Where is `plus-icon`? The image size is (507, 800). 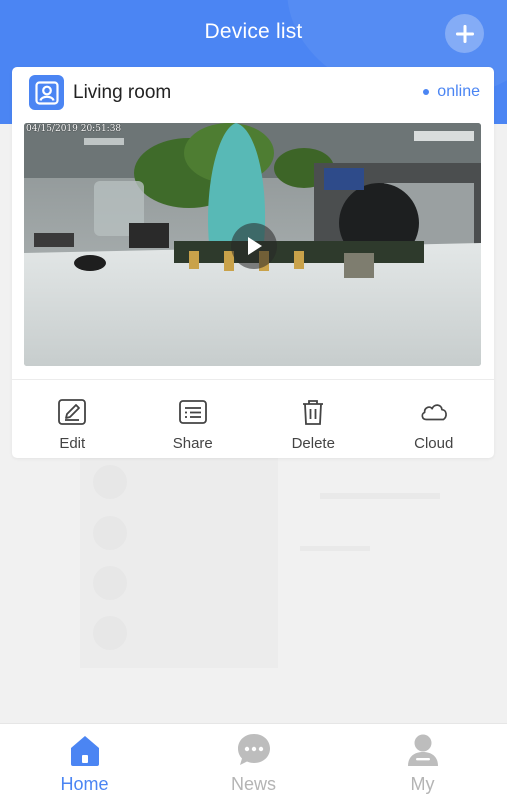 plus-icon is located at coordinates (464, 33).